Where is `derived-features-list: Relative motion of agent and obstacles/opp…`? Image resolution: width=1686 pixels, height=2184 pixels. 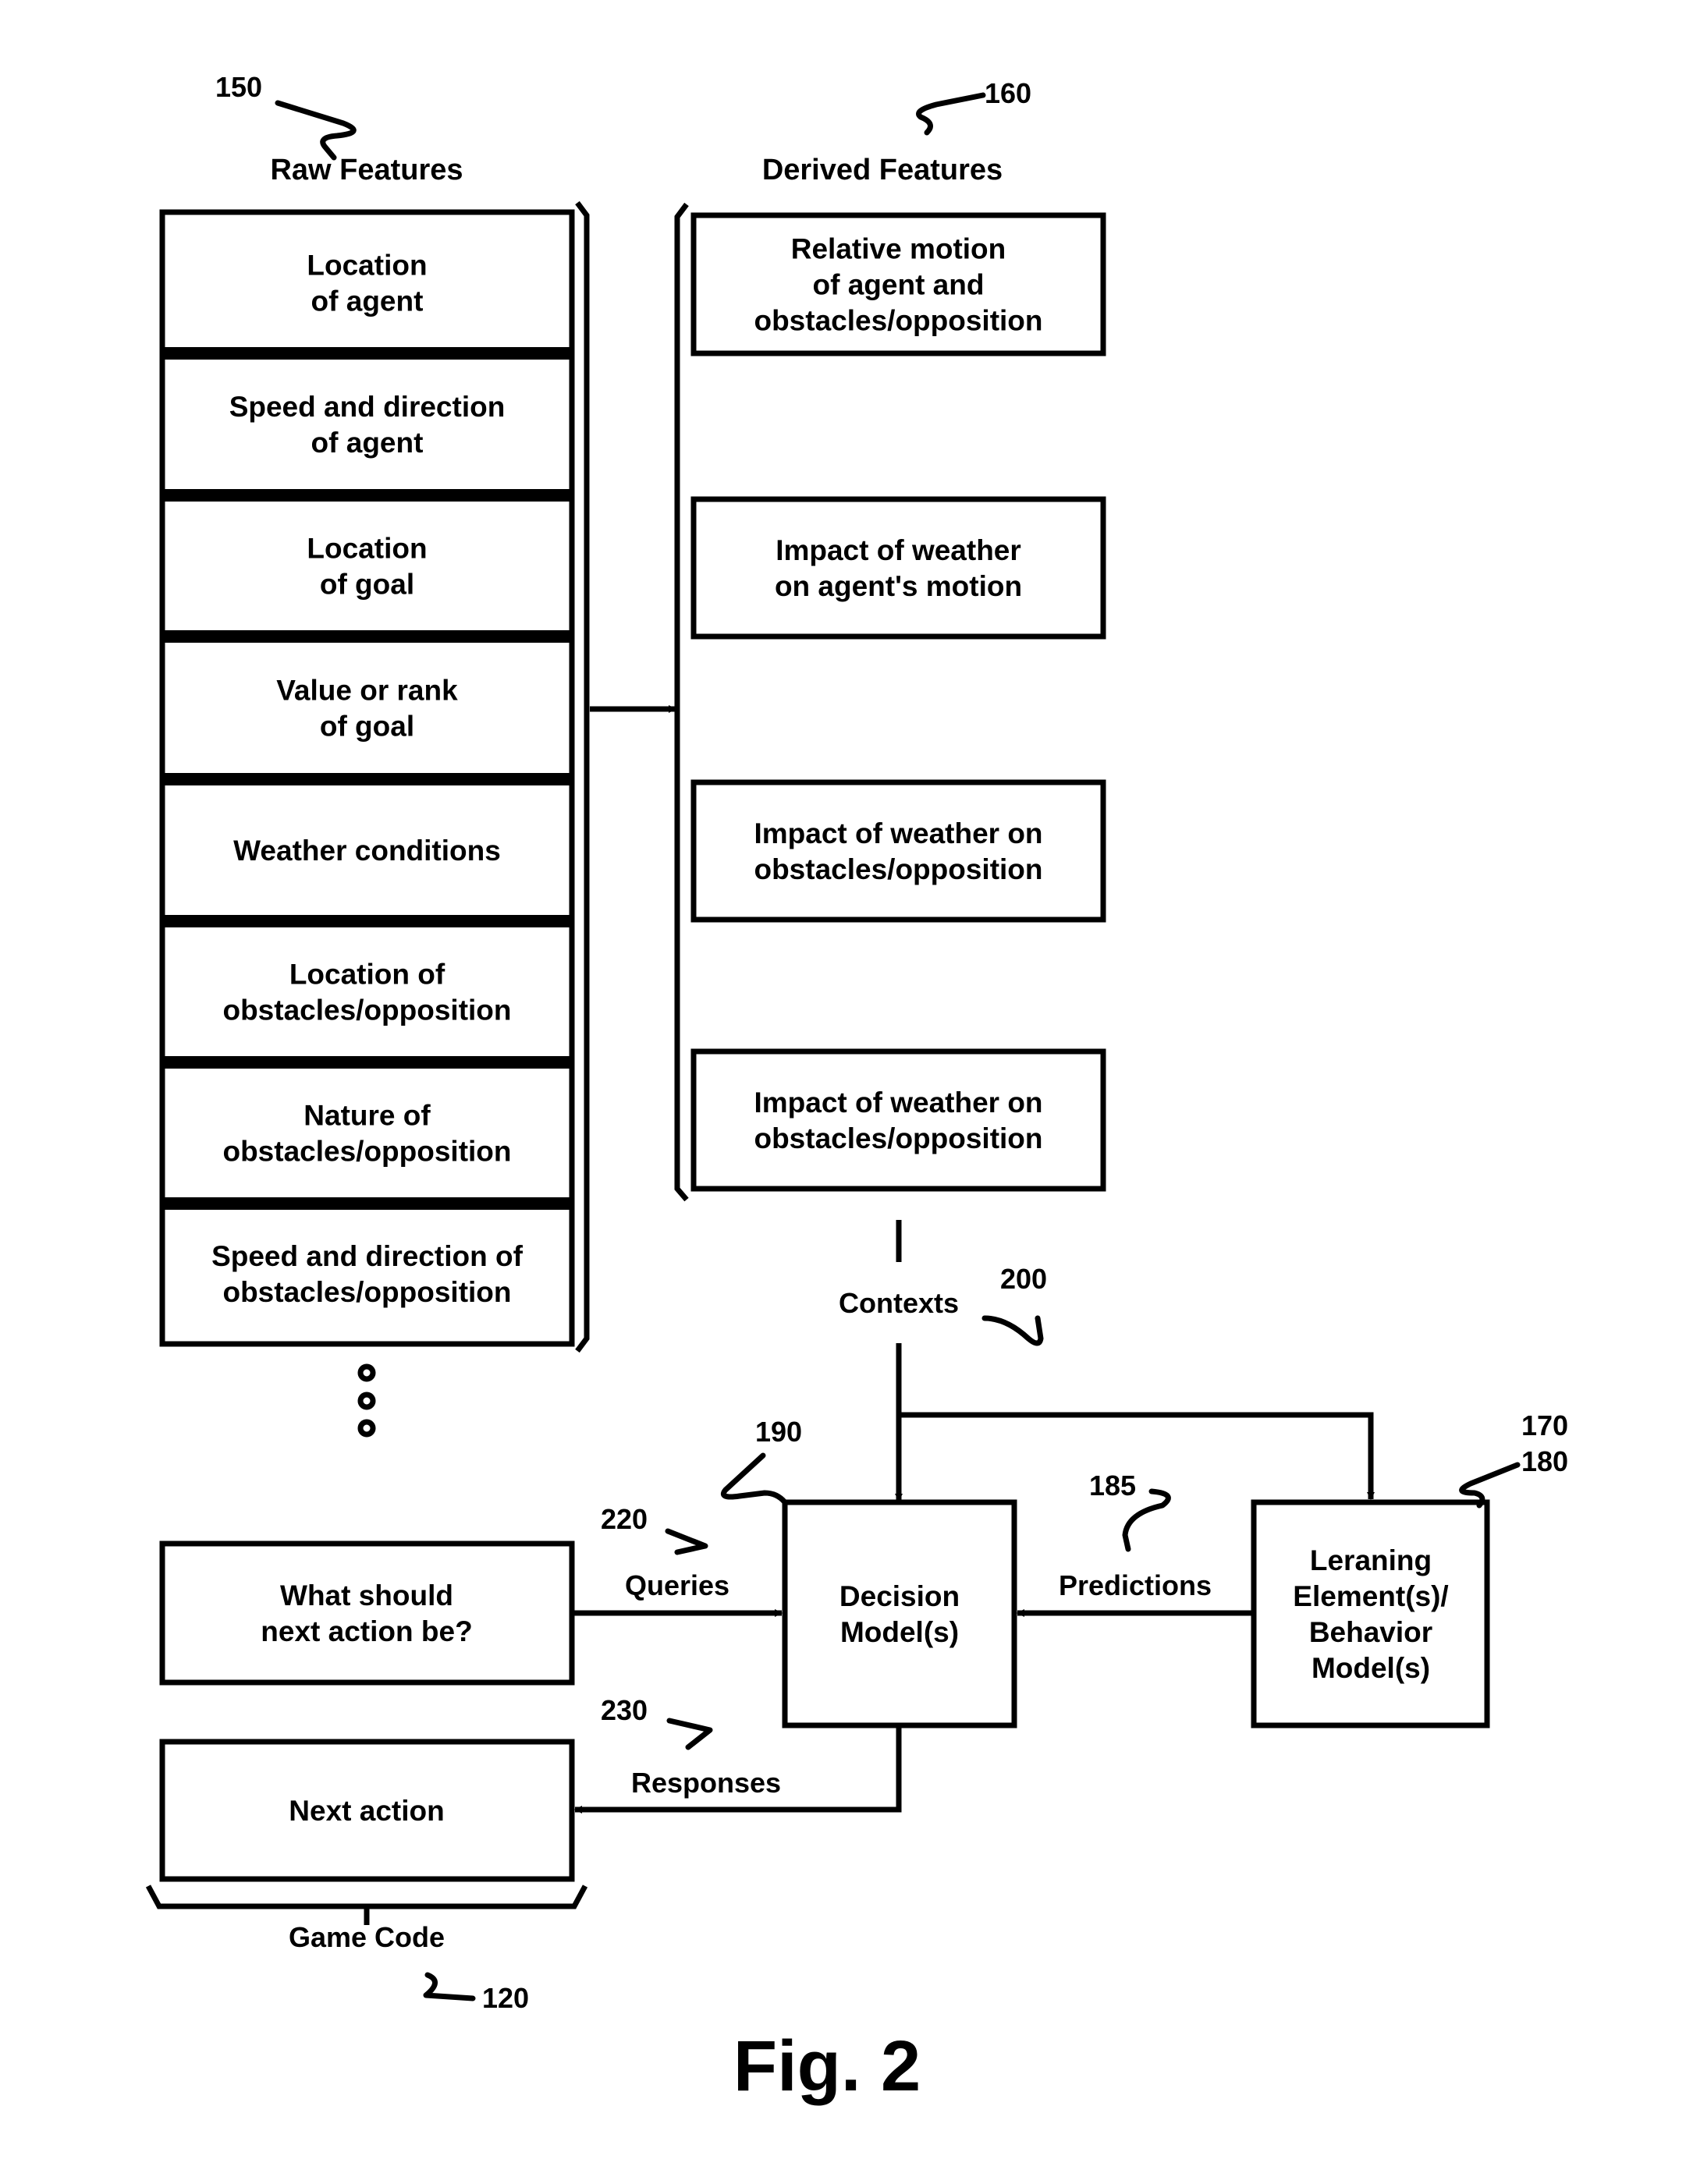 derived-features-list: Relative motion of agent and obstacles/opp… is located at coordinates (898, 702).